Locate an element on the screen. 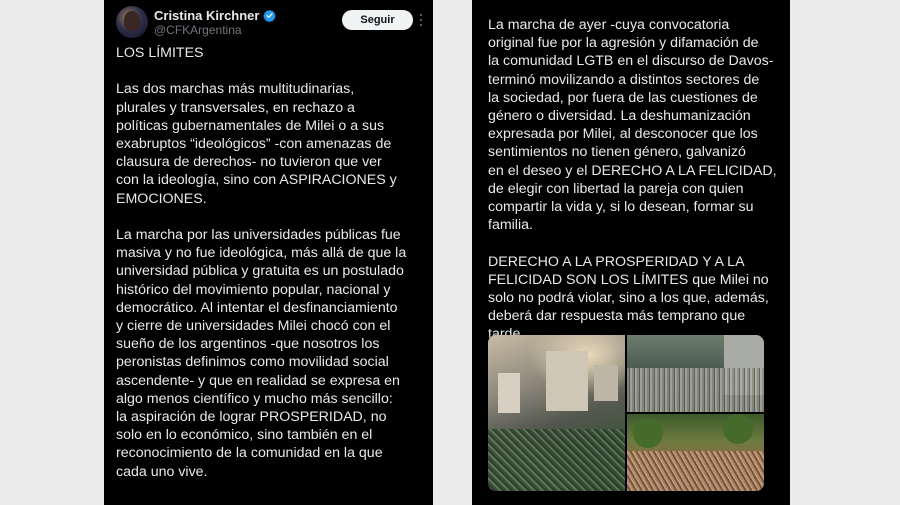  follow-button: Seguir is located at coordinates (377, 20).